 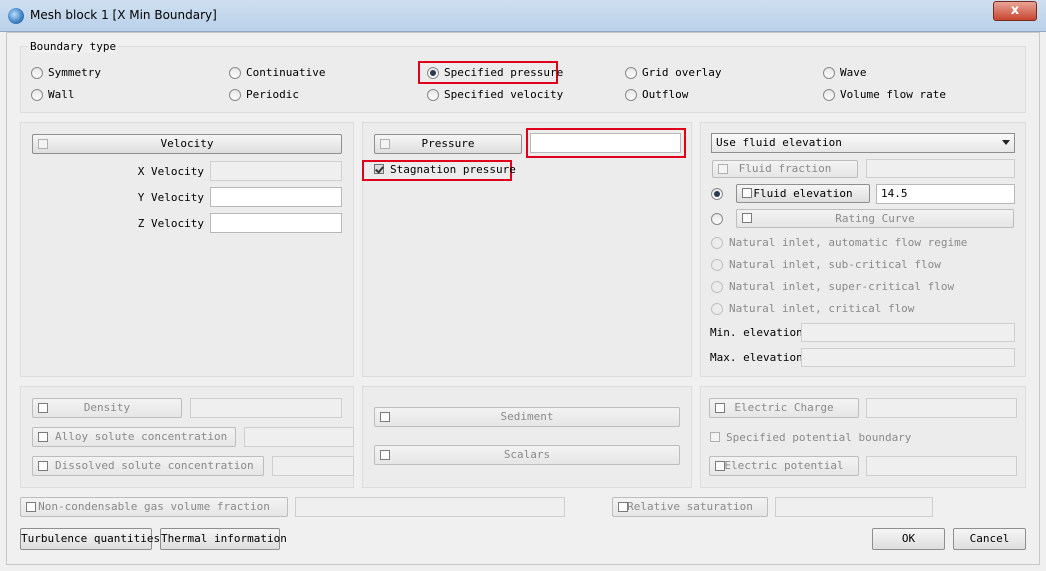 What do you see at coordinates (43, 437) in the screenshot?
I see `alloy-solute-checkbox` at bounding box center [43, 437].